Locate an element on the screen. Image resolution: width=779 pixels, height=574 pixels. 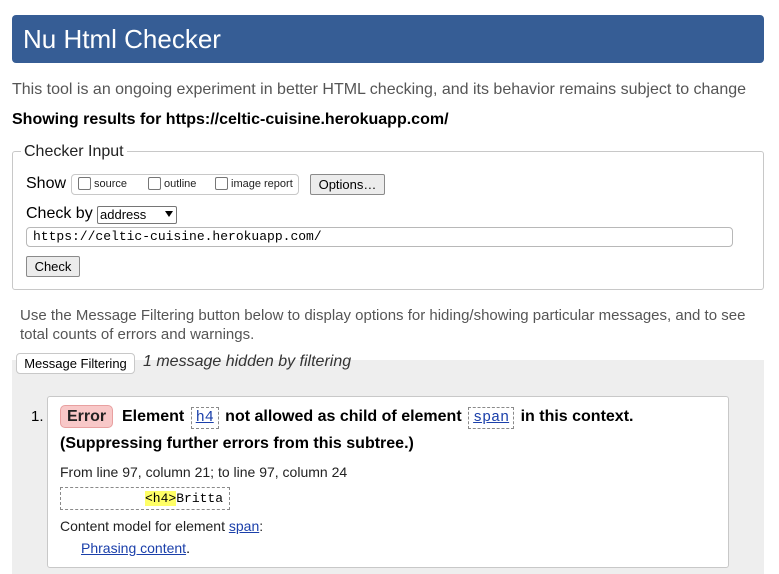
checker-input-legend: Checker Input is located at coordinates (74, 152).